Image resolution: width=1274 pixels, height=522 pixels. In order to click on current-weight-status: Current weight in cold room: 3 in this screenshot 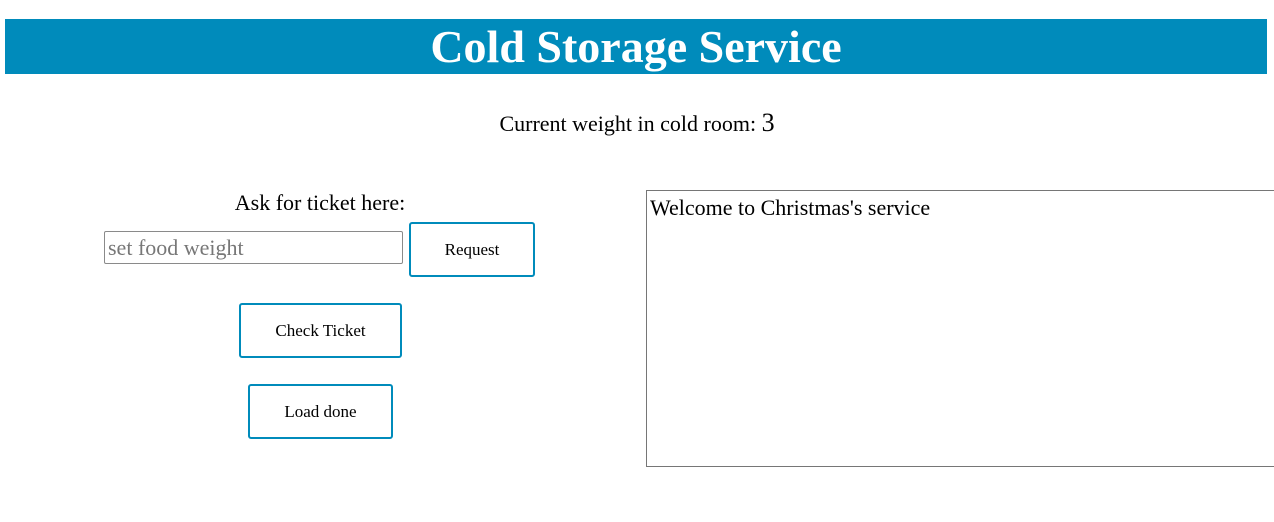, I will do `click(637, 123)`.